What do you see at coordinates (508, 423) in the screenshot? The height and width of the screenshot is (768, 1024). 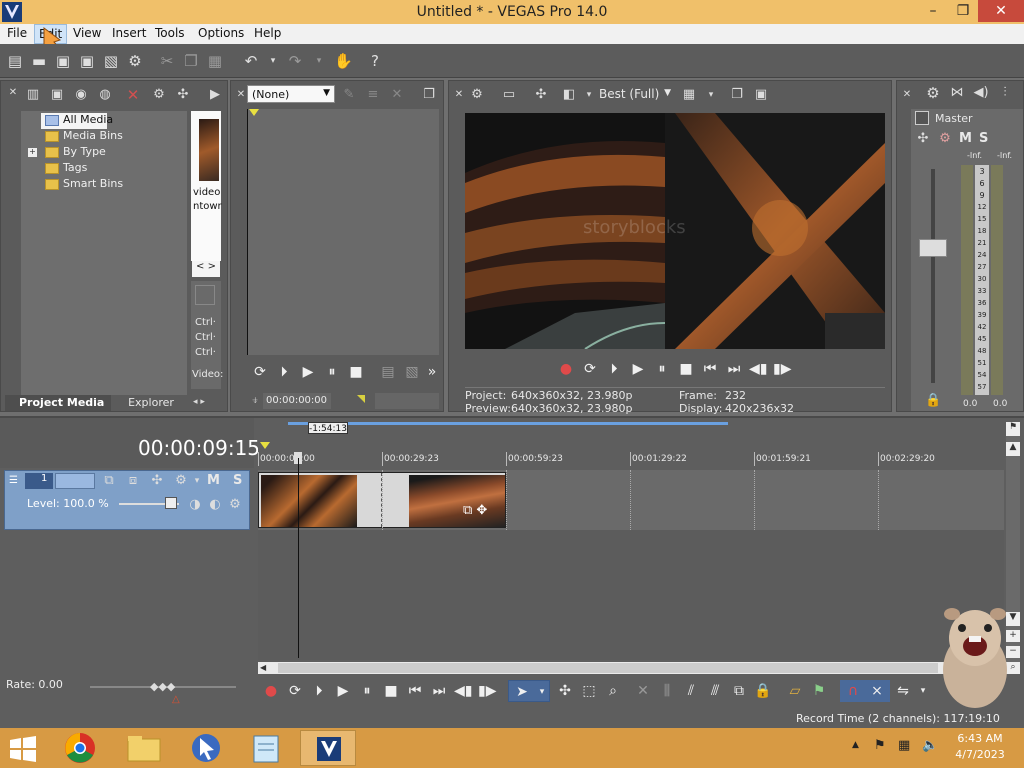 I see `loop-region` at bounding box center [508, 423].